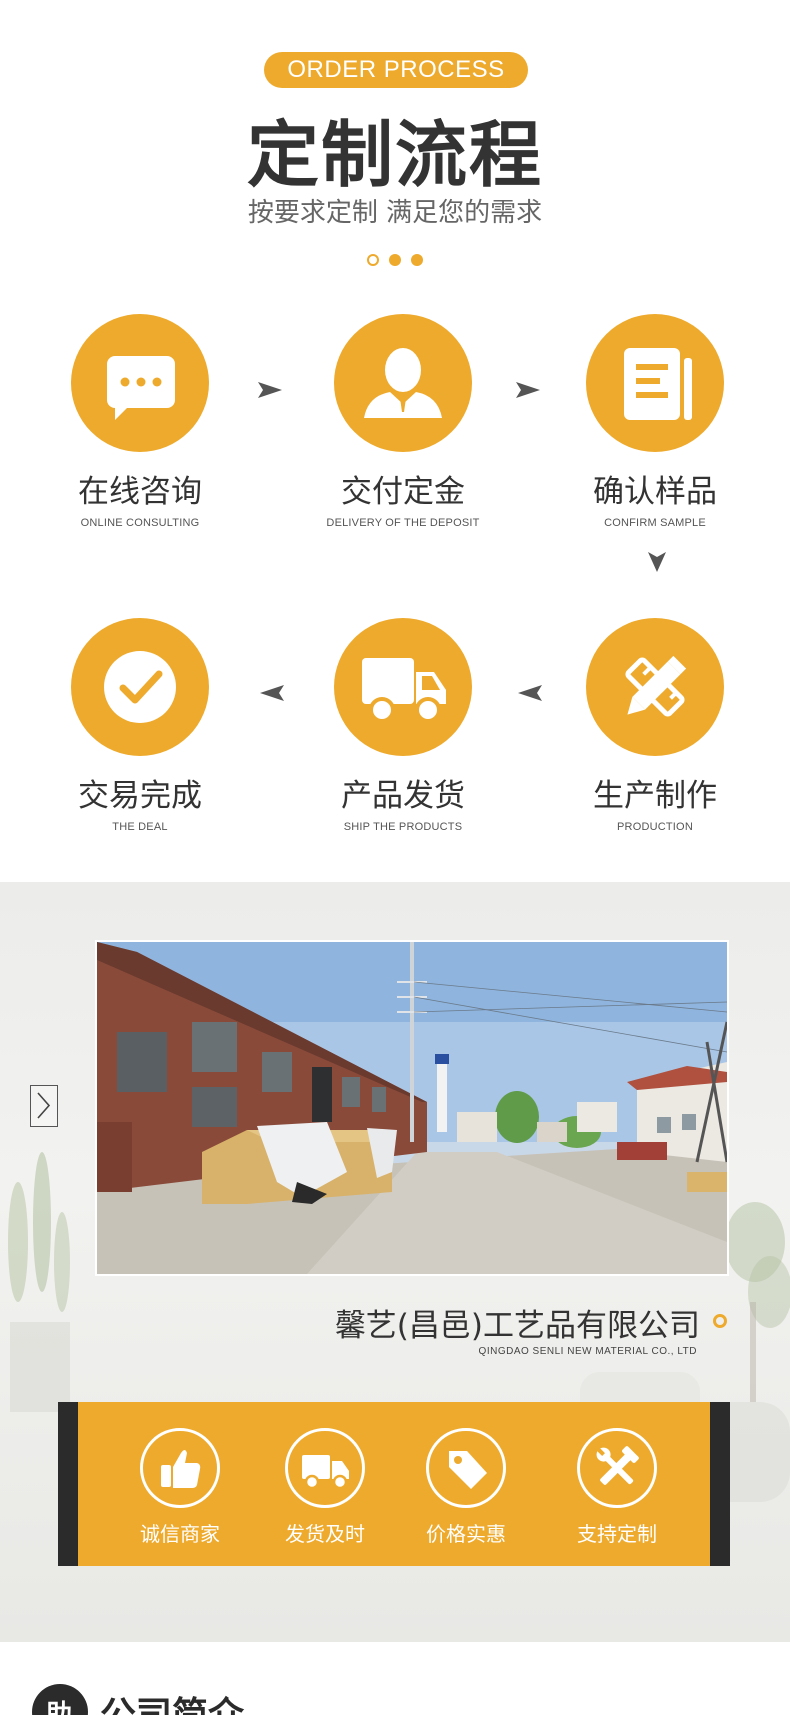 The width and height of the screenshot is (790, 1715). What do you see at coordinates (140, 796) in the screenshot?
I see `step-label: 交易完成` at bounding box center [140, 796].